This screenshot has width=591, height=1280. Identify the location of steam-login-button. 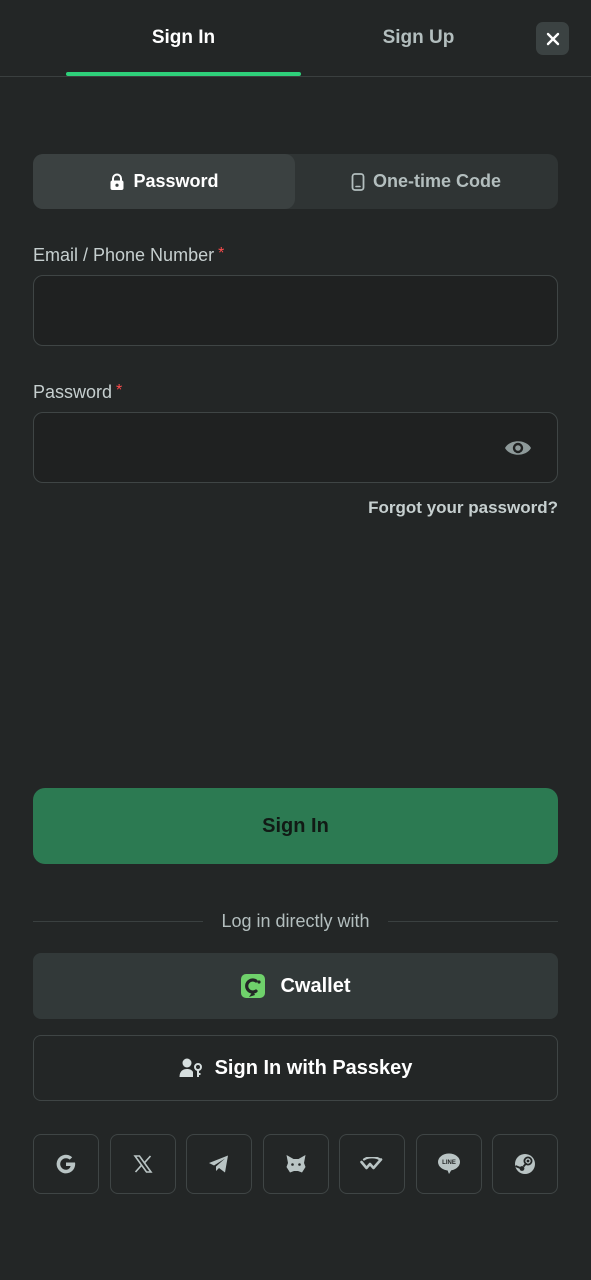
(525, 1164).